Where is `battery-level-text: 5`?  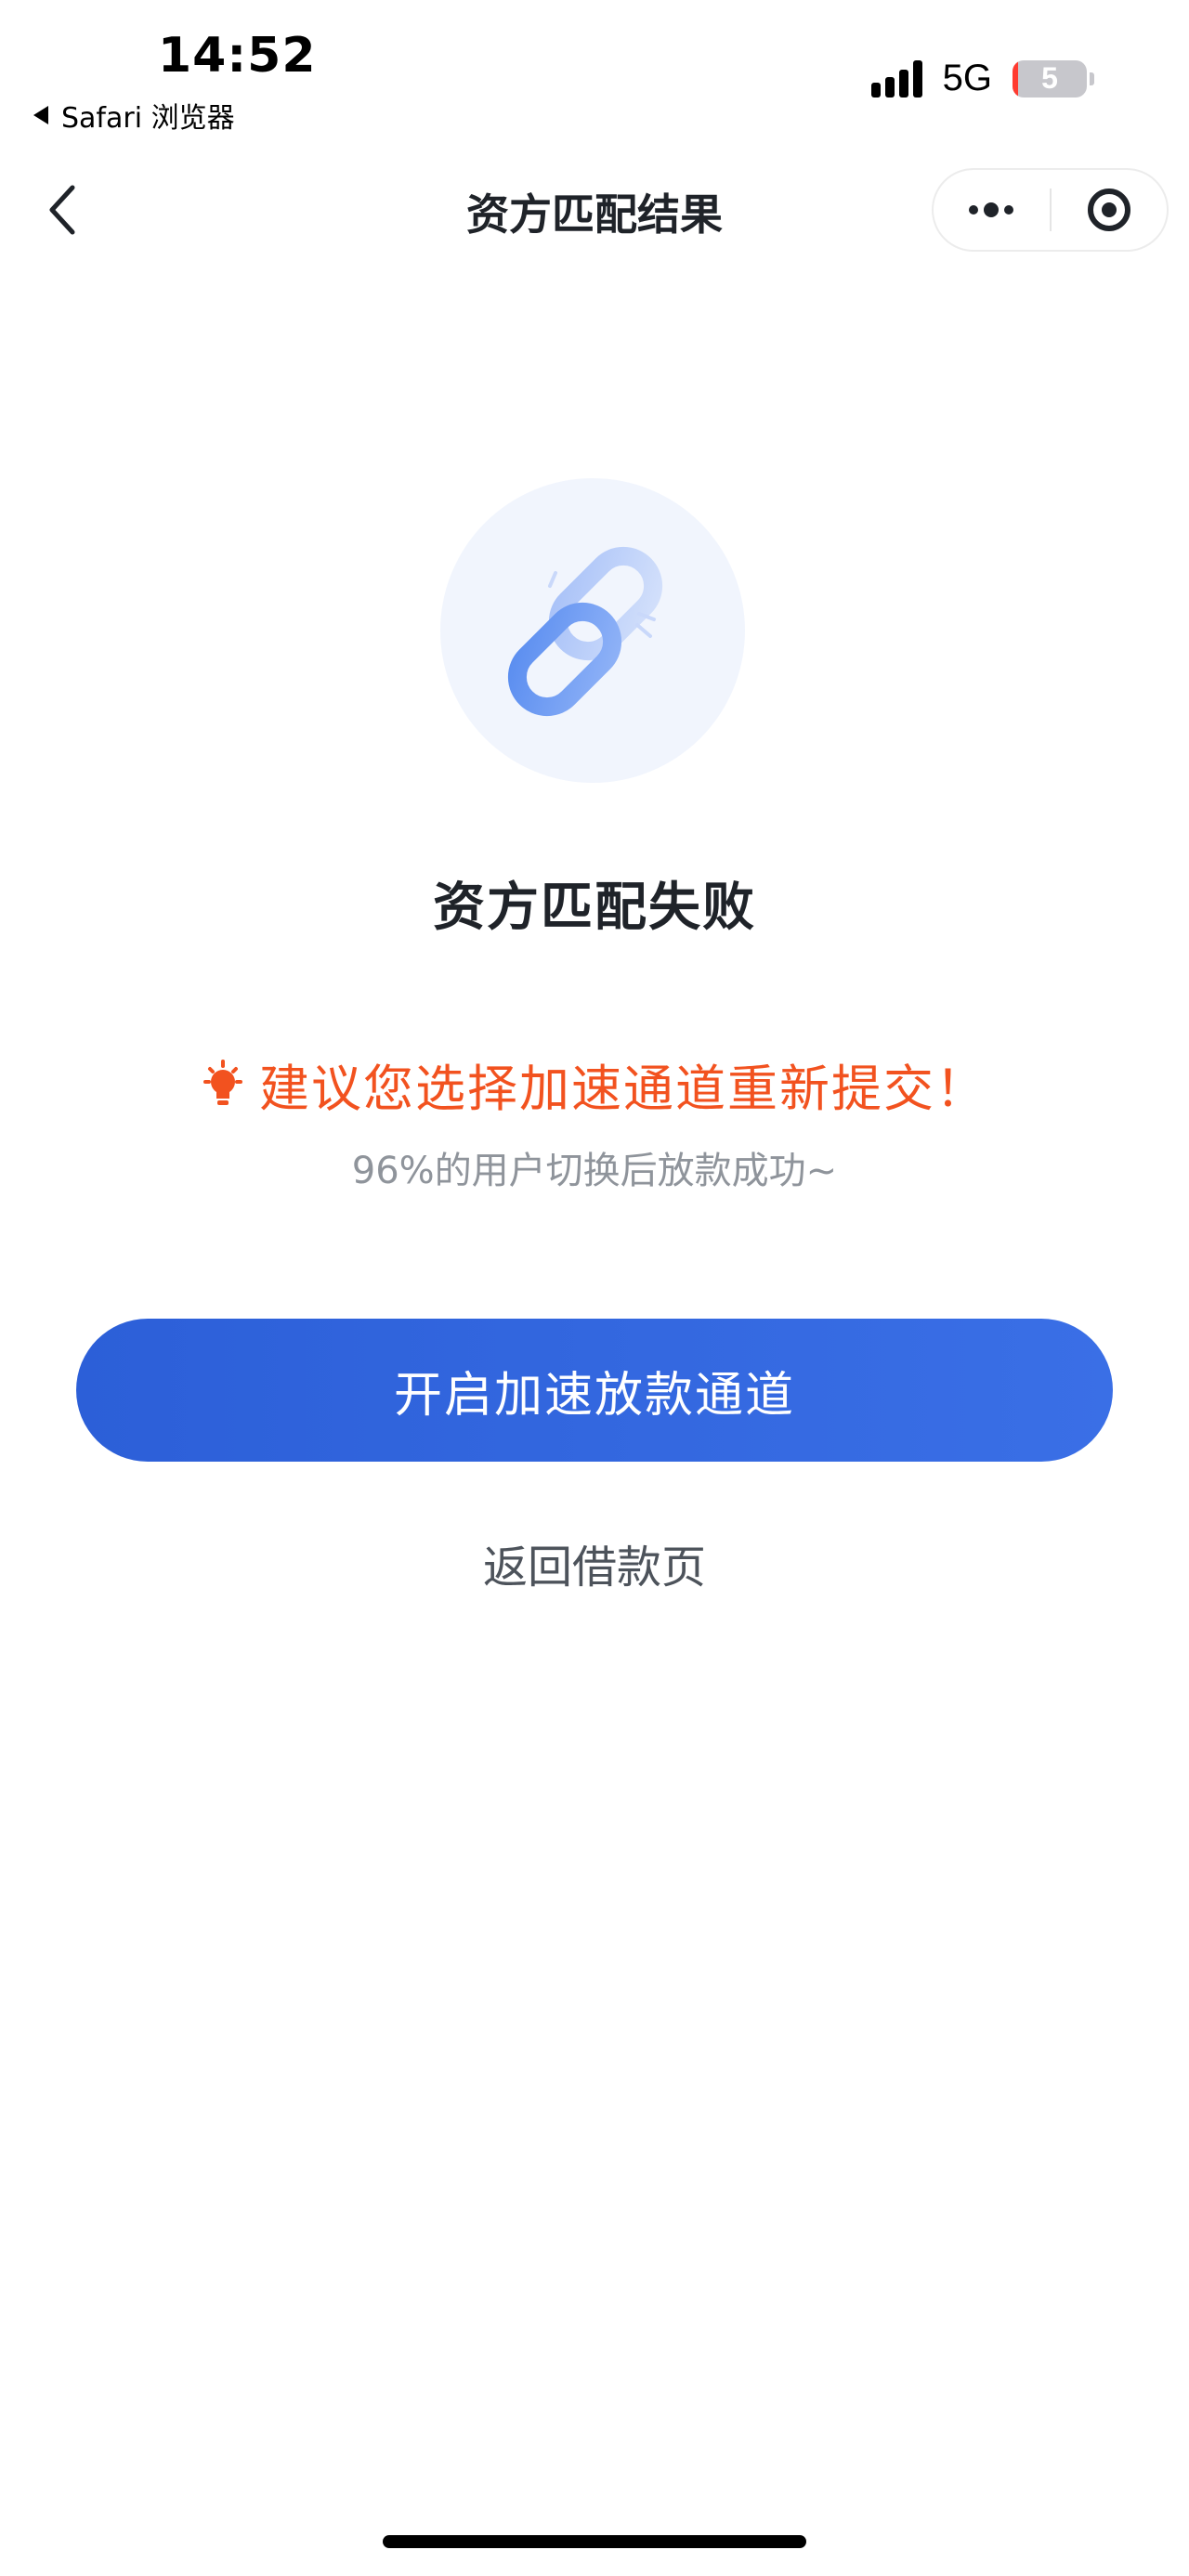 battery-level-text: 5 is located at coordinates (1049, 78).